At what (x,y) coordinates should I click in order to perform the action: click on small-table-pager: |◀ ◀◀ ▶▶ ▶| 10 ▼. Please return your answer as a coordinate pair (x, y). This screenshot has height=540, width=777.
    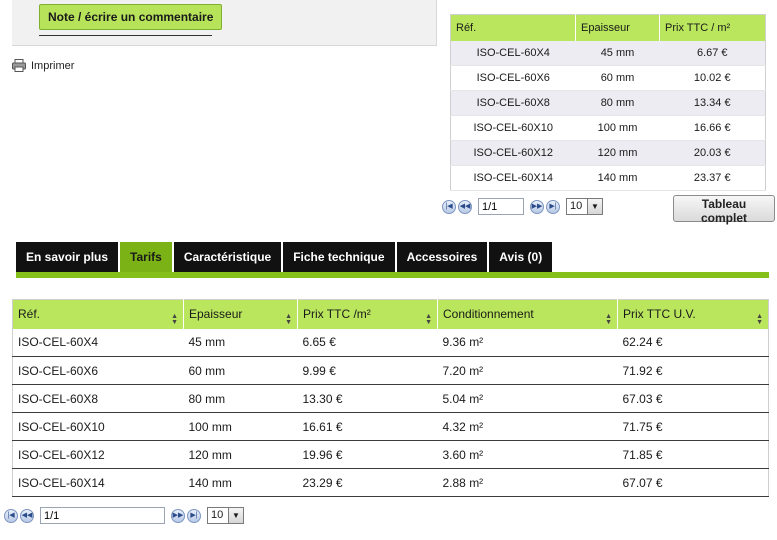
    Looking at the image, I should click on (522, 206).